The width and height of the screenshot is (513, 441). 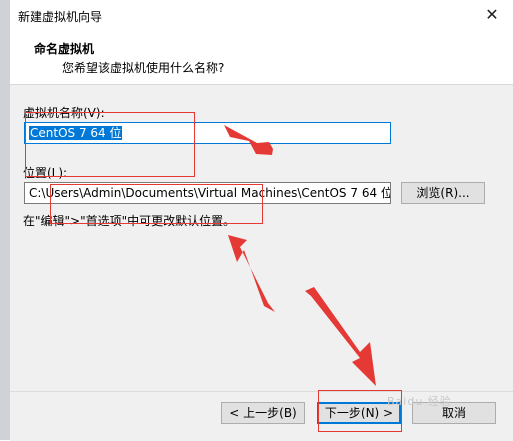 What do you see at coordinates (340, 336) in the screenshot?
I see `annotation-arrow-next` at bounding box center [340, 336].